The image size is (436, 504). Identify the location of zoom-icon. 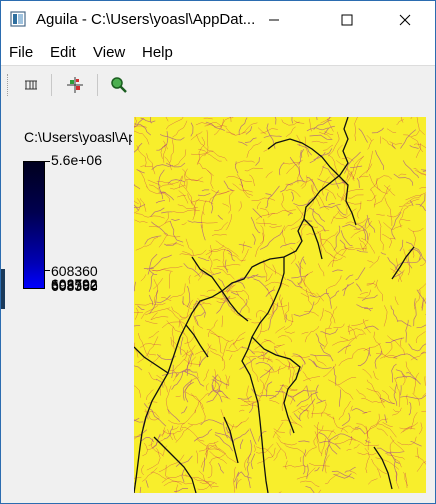
(119, 85).